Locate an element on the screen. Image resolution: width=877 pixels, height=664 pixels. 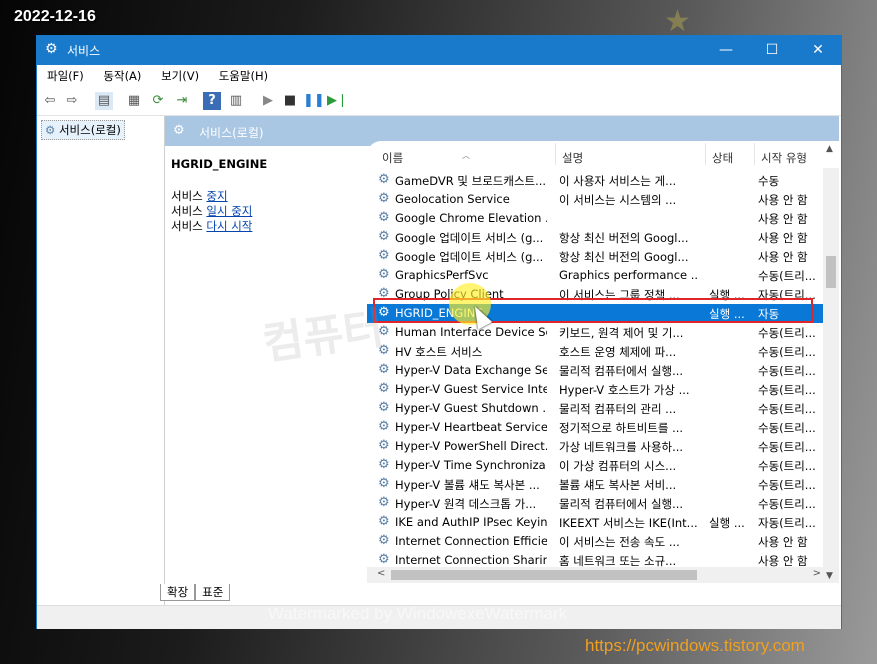
properties-icon: ▦ is located at coordinates (134, 101).